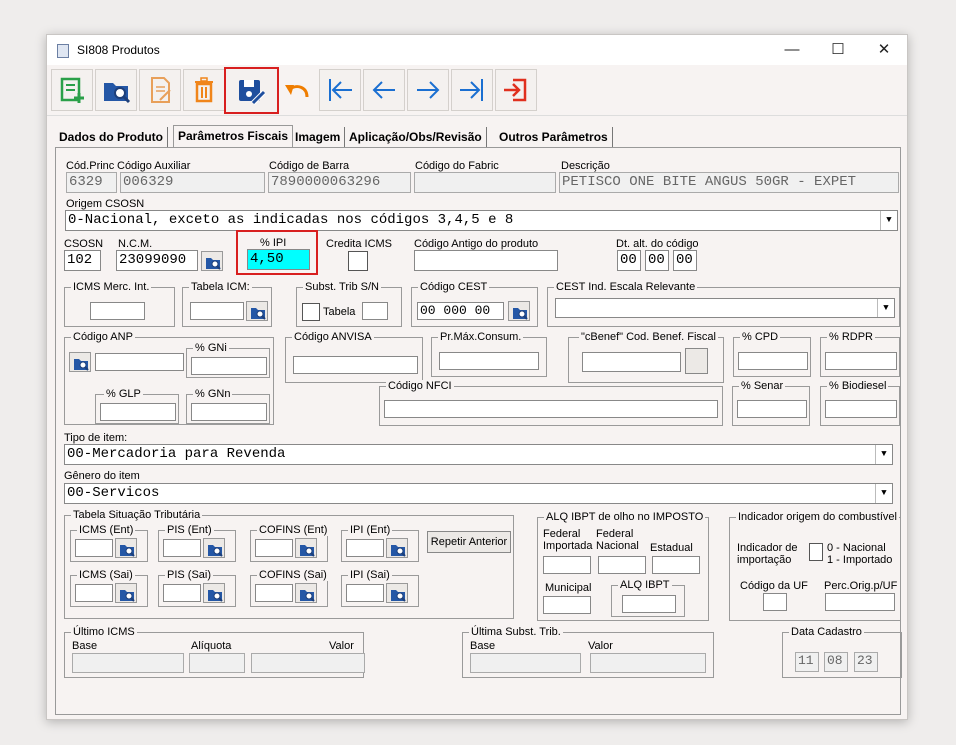 The width and height of the screenshot is (956, 745). What do you see at coordinates (217, 663) in the screenshot?
I see `ultimo-icms-aliquota-field` at bounding box center [217, 663].